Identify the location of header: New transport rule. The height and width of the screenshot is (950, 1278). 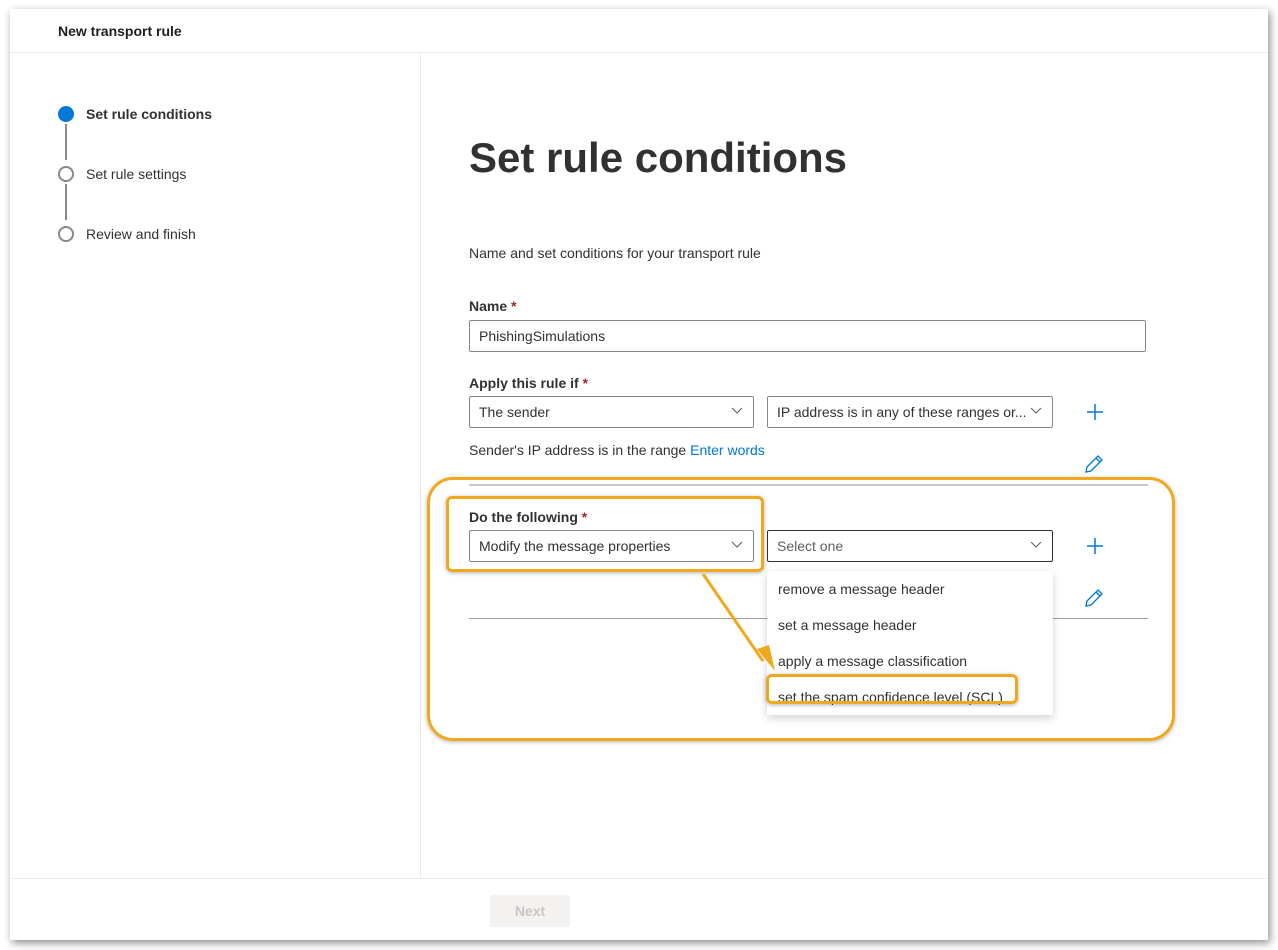
(639, 31).